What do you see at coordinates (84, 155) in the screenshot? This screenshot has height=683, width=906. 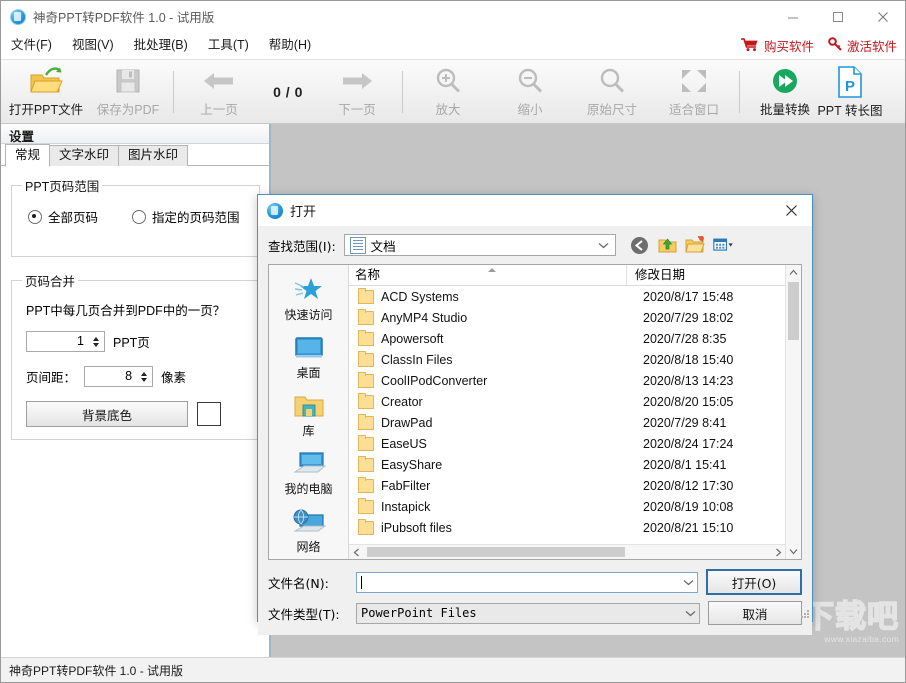 I see `tab-text-watermark: 文字水印` at bounding box center [84, 155].